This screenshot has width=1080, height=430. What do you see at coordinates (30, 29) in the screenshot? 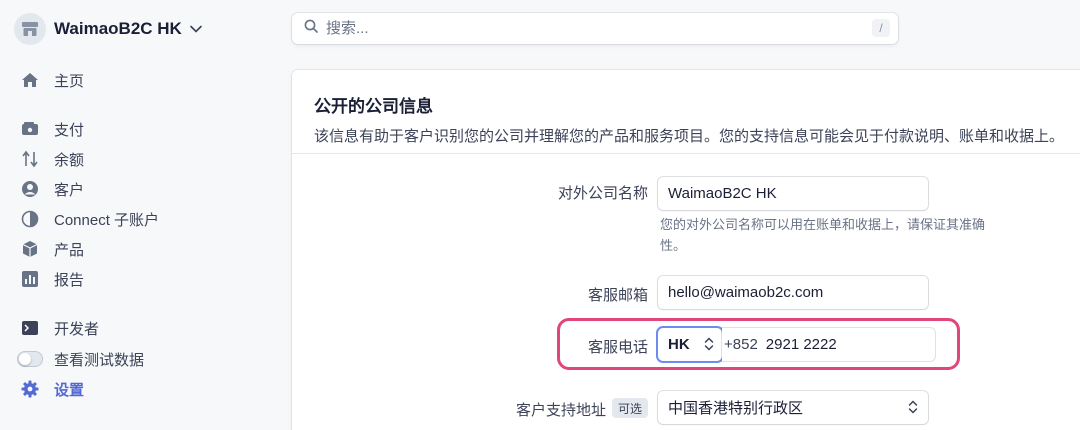
I see `store-icon` at bounding box center [30, 29].